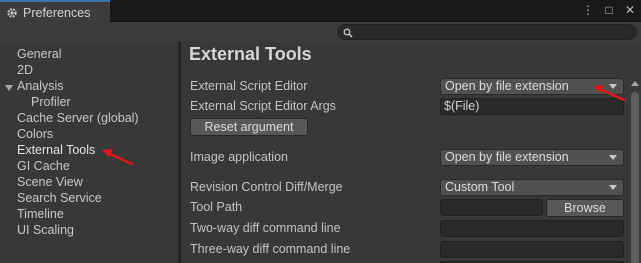 This screenshot has width=641, height=263. What do you see at coordinates (491, 207) in the screenshot?
I see `tool-path-field` at bounding box center [491, 207].